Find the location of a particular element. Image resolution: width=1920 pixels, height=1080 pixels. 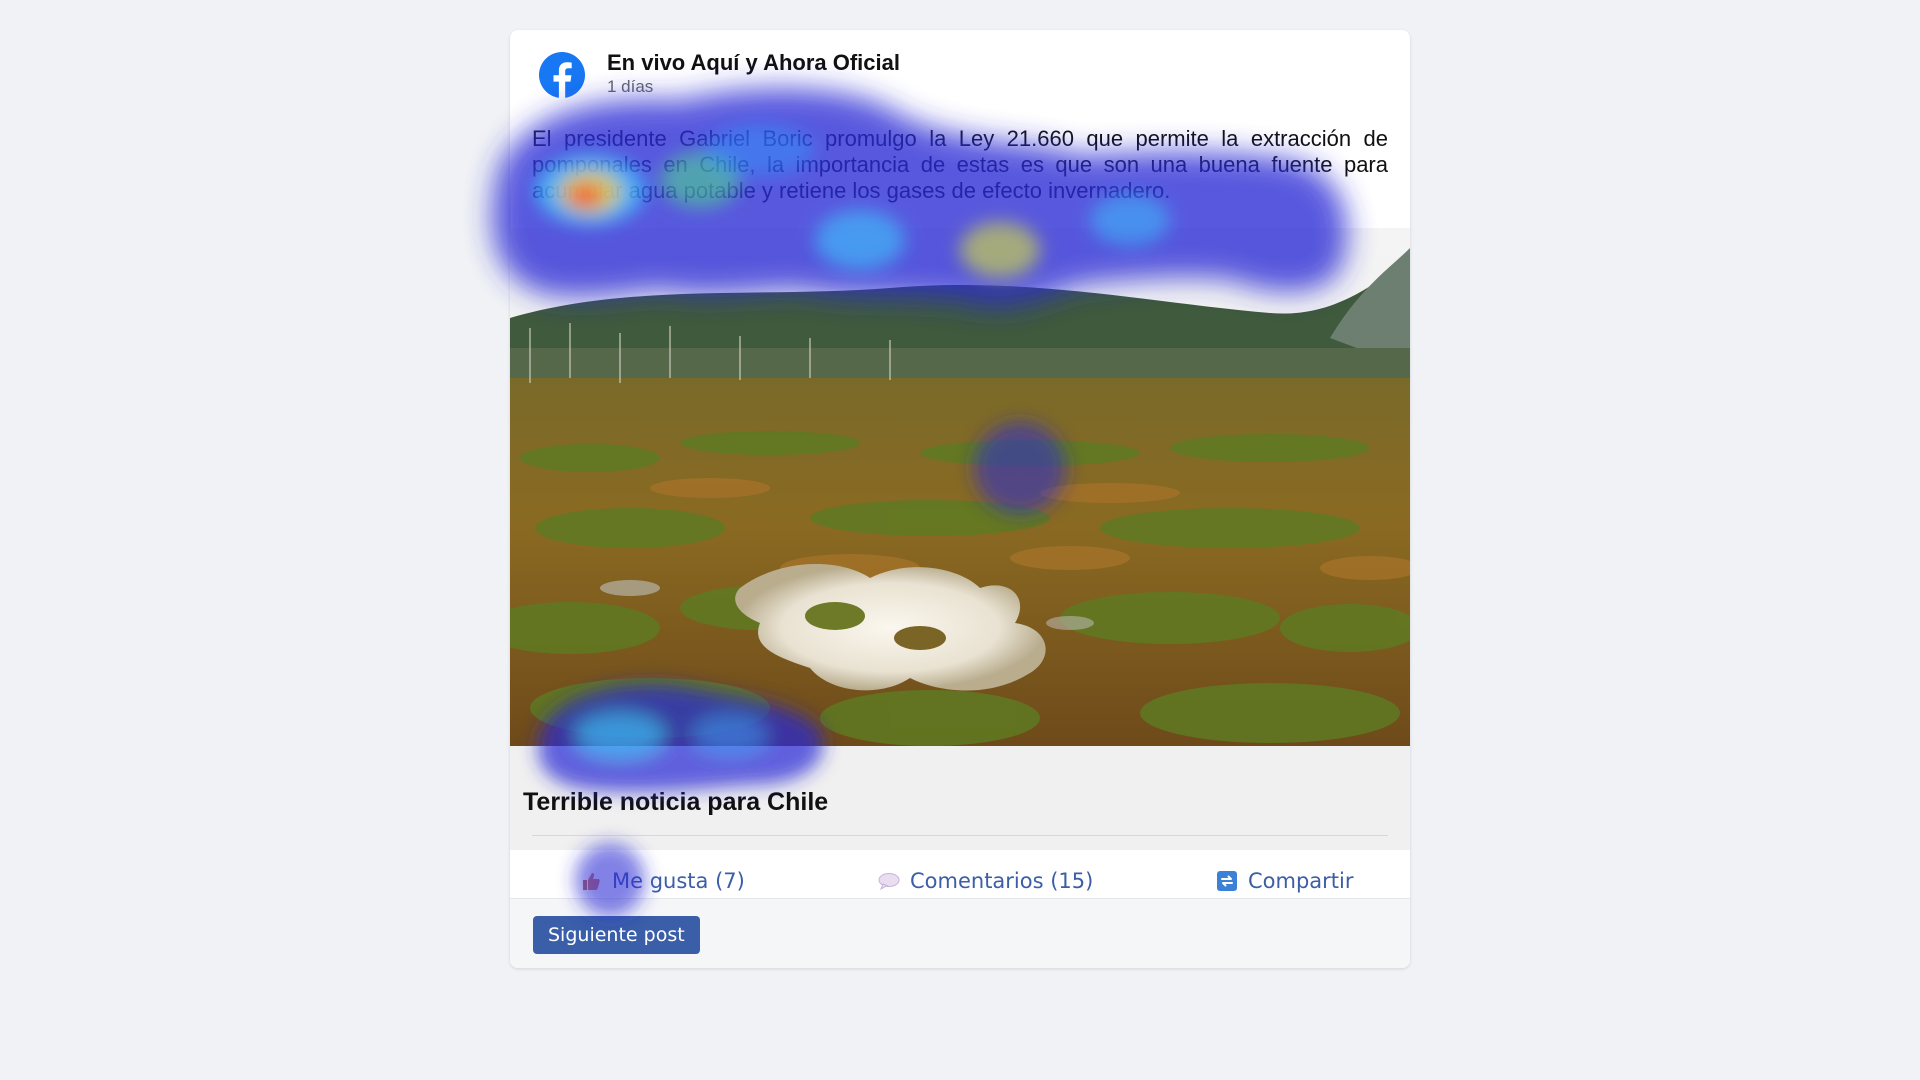

thumbs-up-icon is located at coordinates (591, 881).